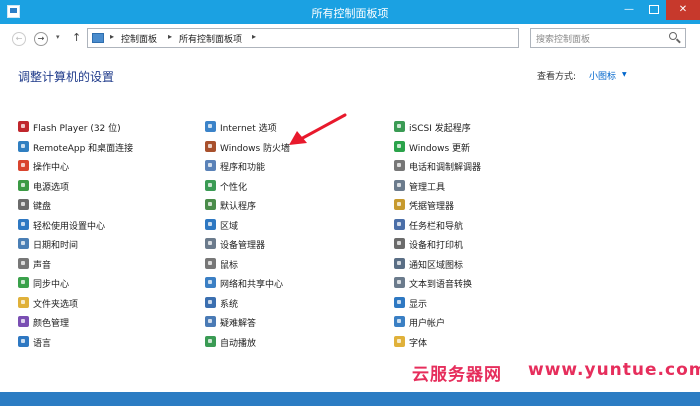  What do you see at coordinates (210, 185) in the screenshot?
I see `personalization-icon` at bounding box center [210, 185].